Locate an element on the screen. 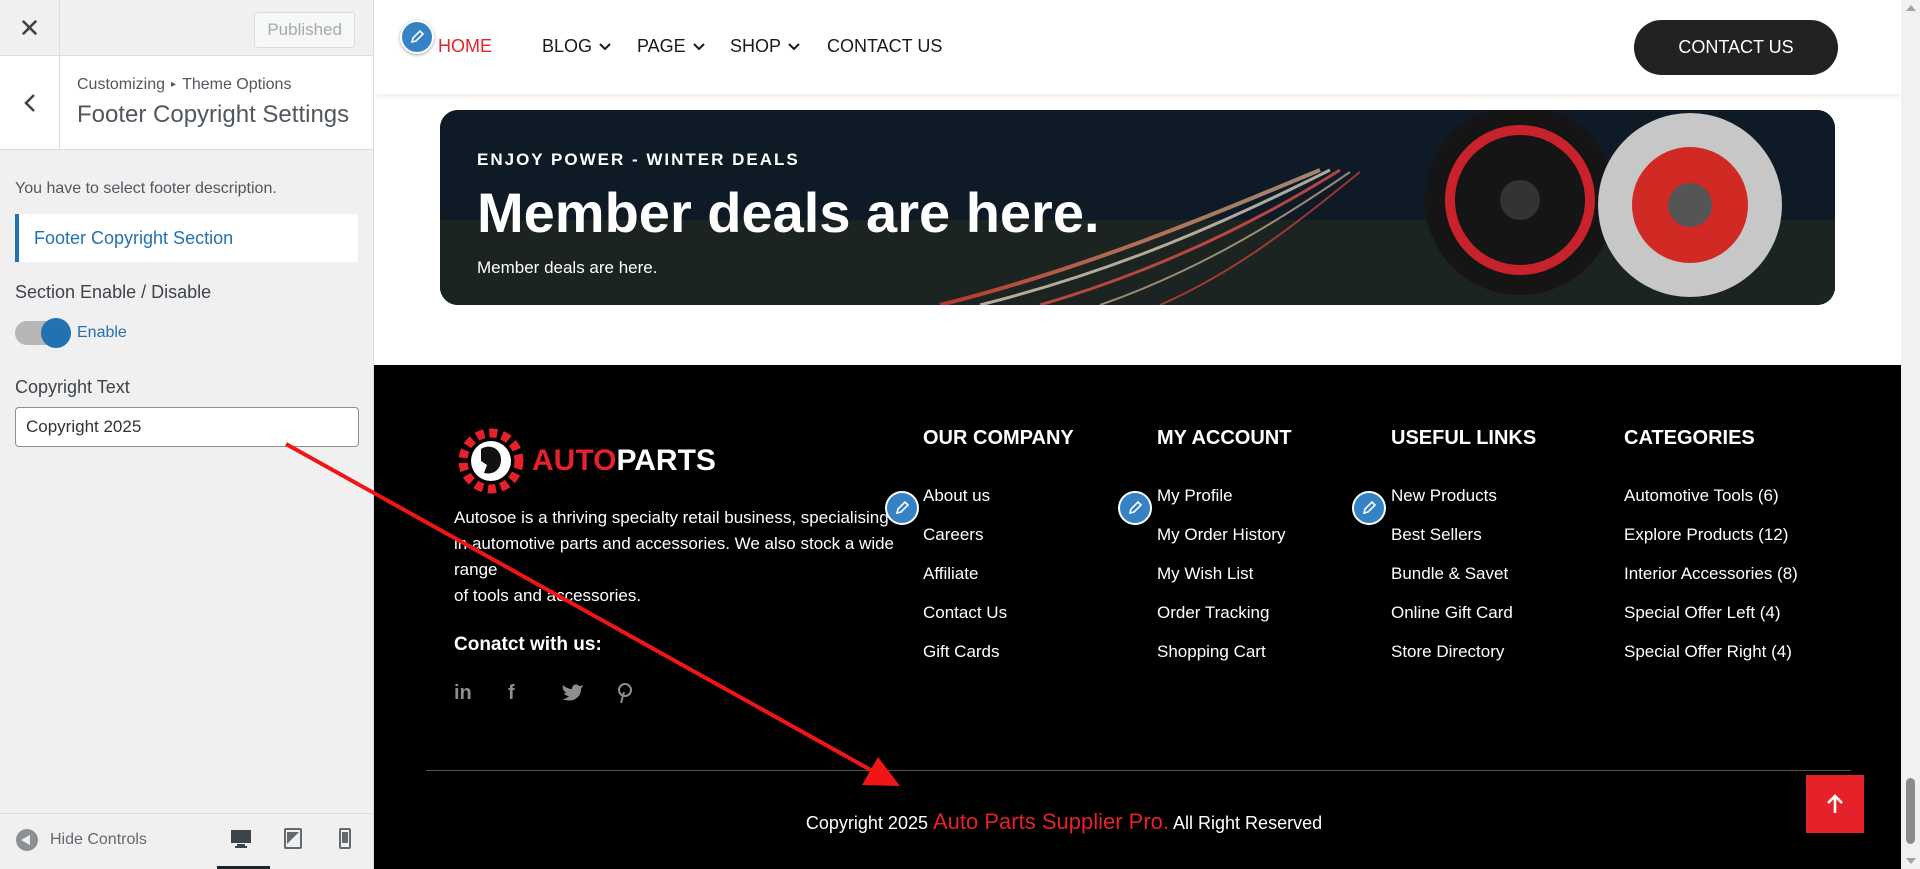  footer-link: New Products is located at coordinates (1463, 505).